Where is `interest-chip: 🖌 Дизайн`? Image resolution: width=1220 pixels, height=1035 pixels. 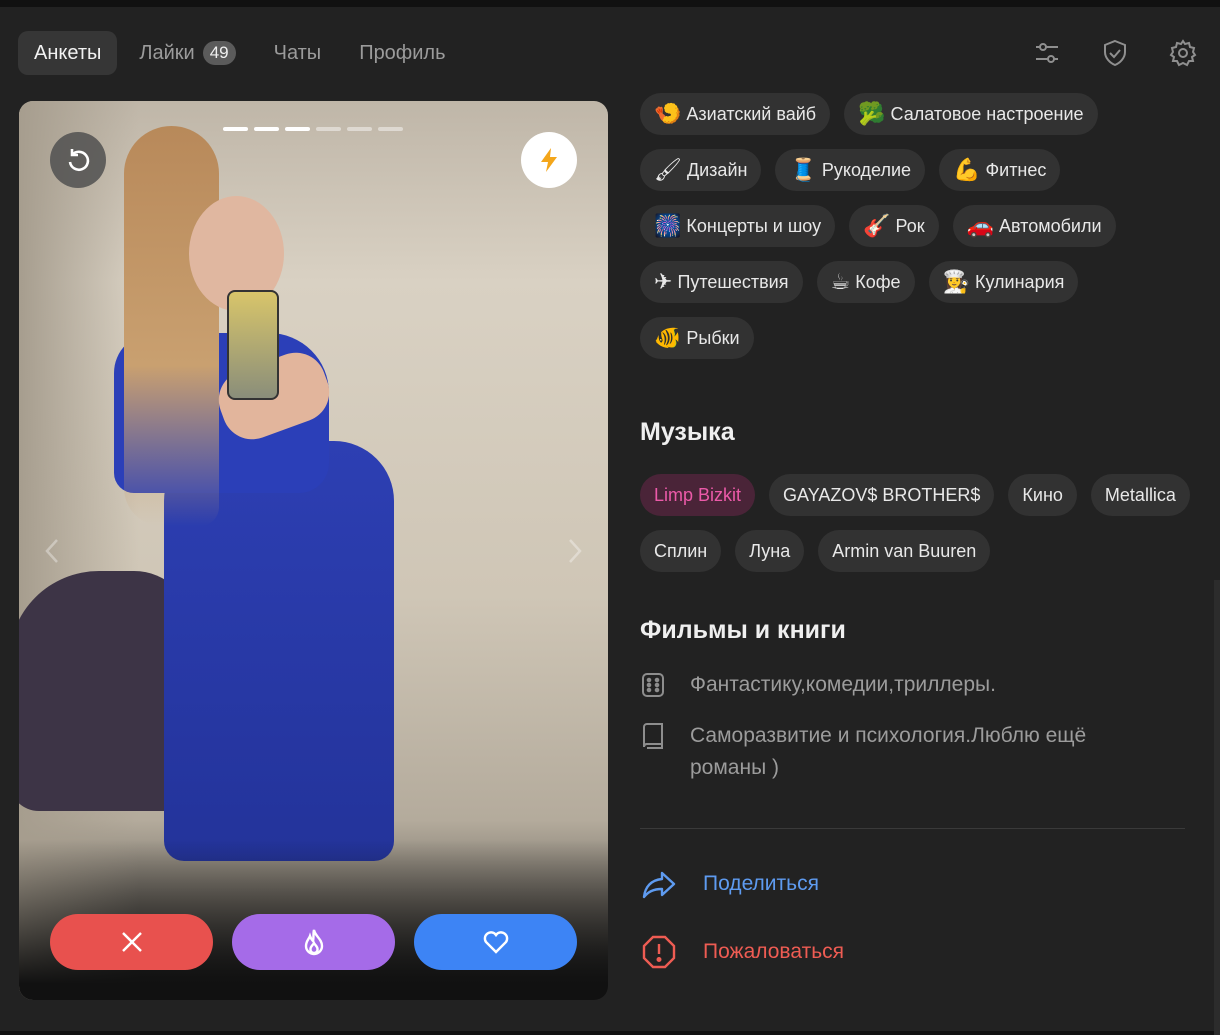
interest-chip: 🖌 Дизайн is located at coordinates (701, 170).